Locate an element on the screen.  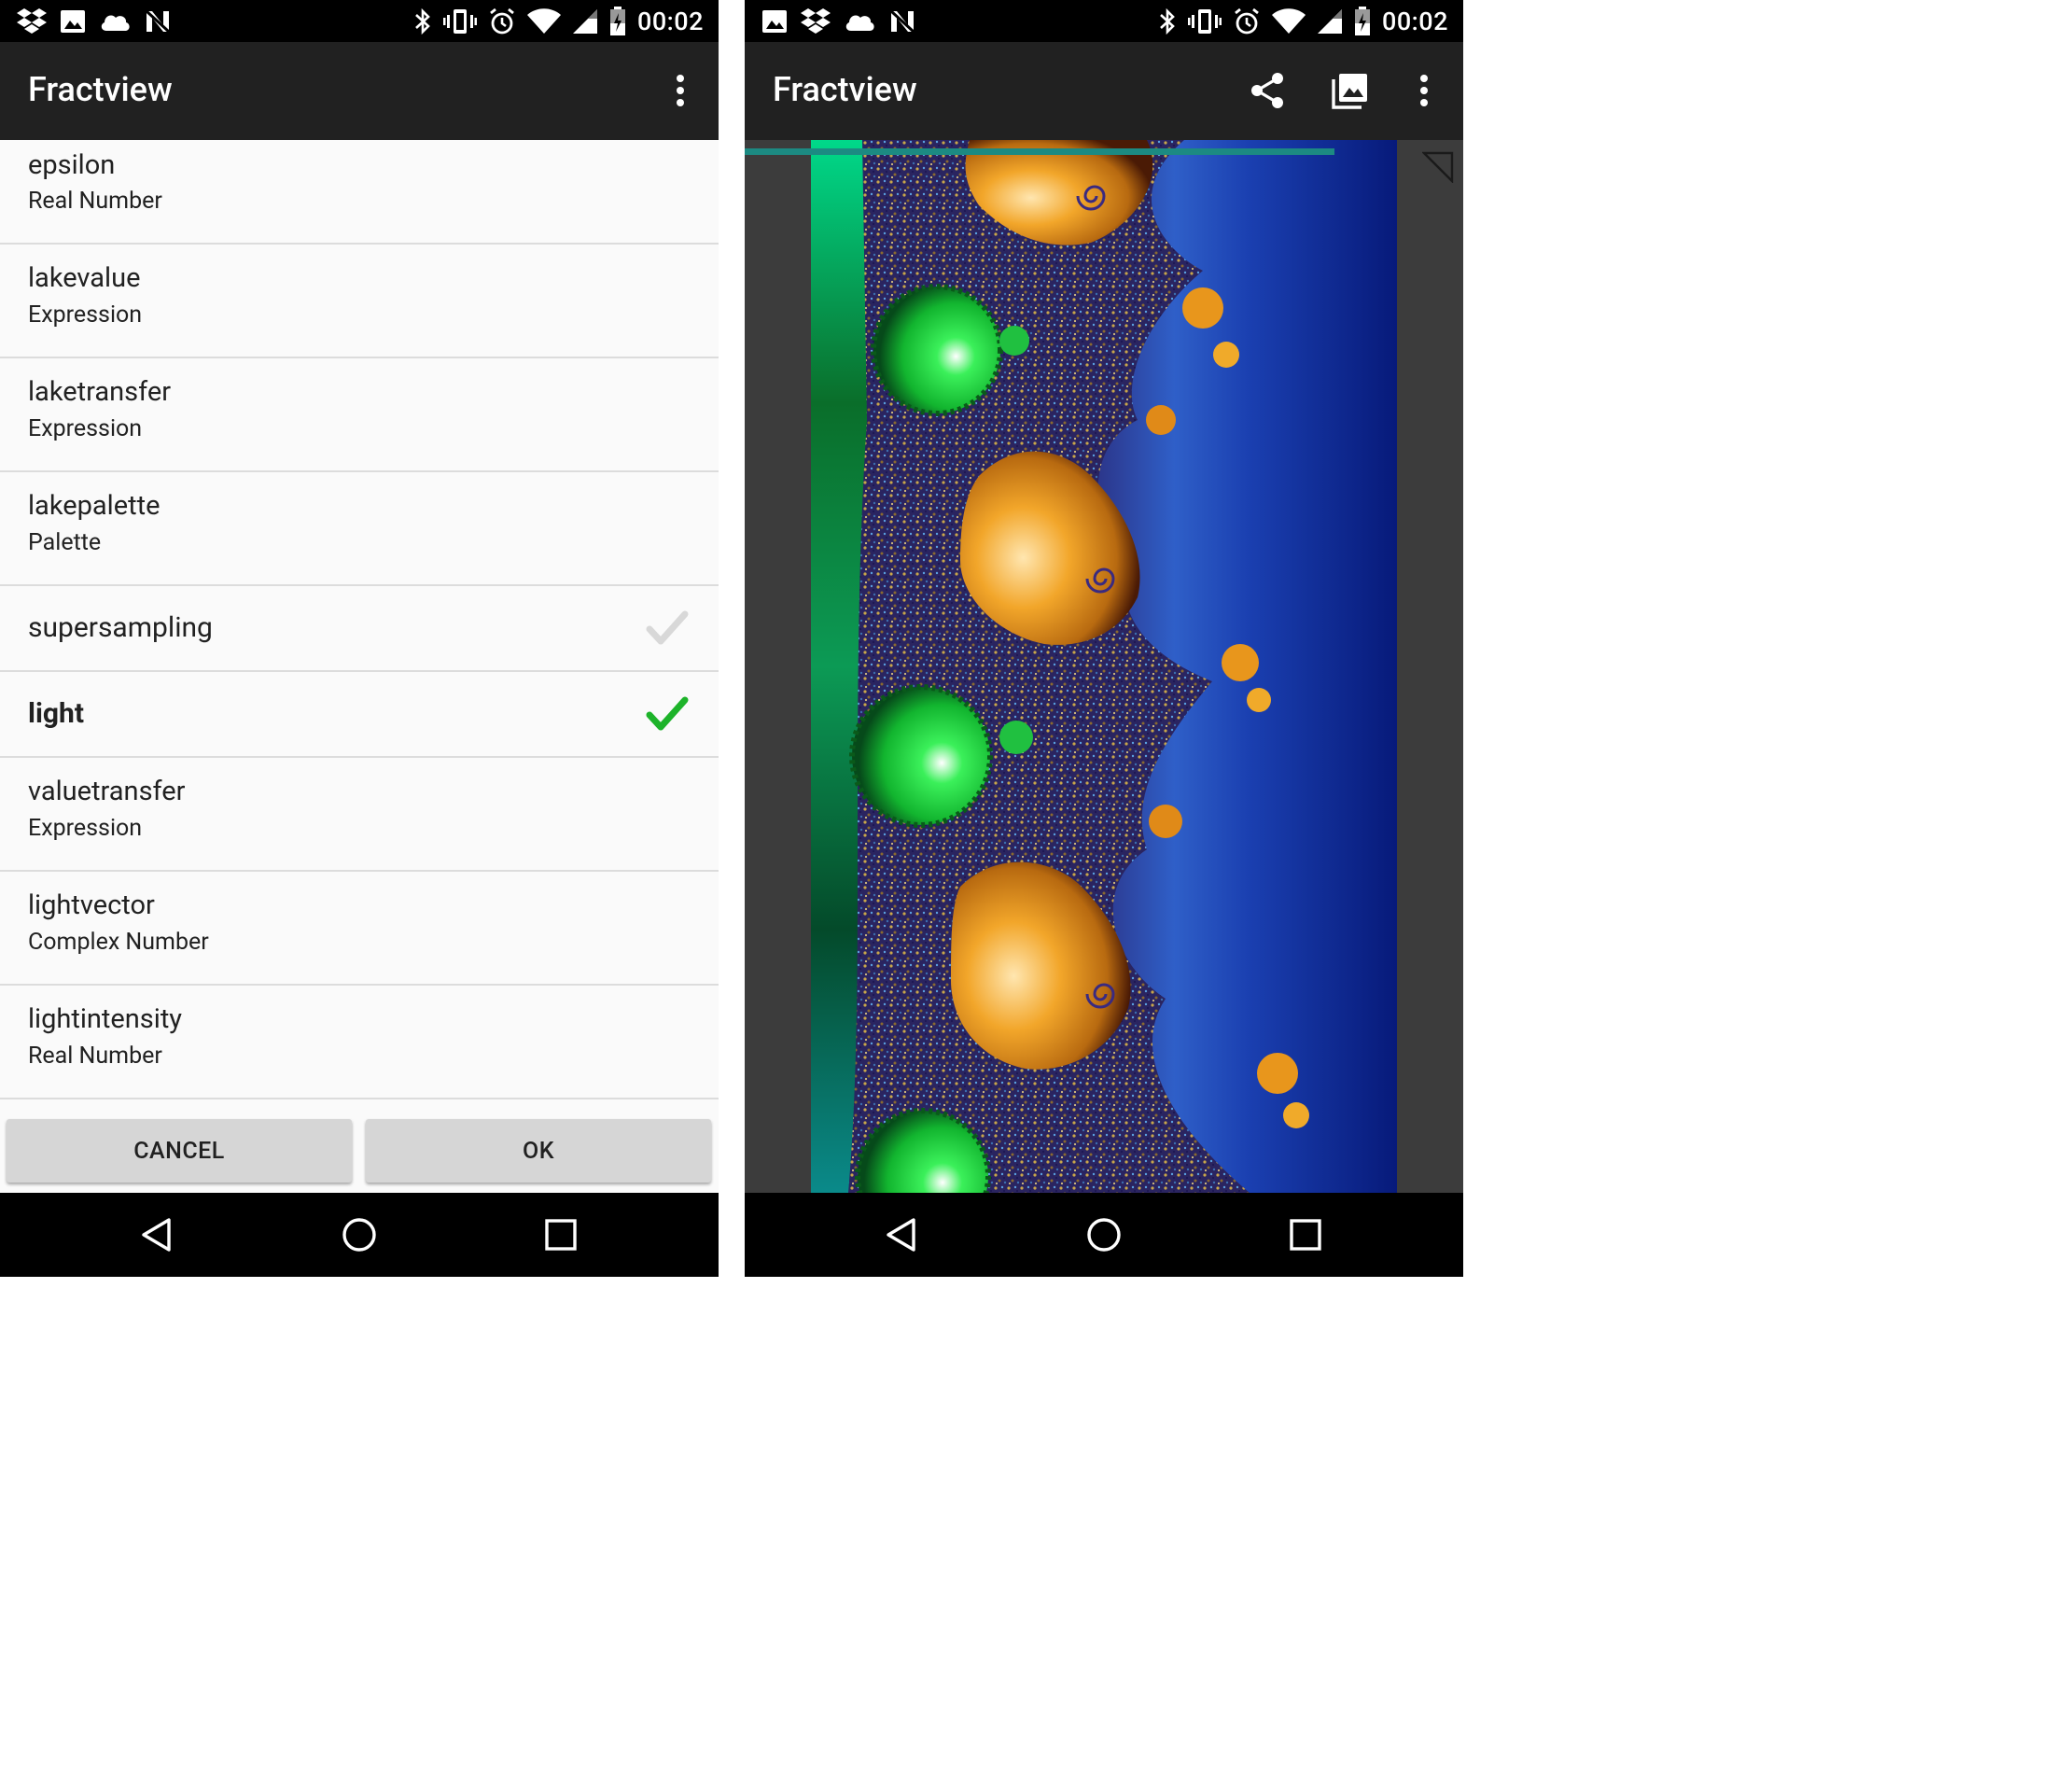
parameter-name: light is located at coordinates (56, 713).